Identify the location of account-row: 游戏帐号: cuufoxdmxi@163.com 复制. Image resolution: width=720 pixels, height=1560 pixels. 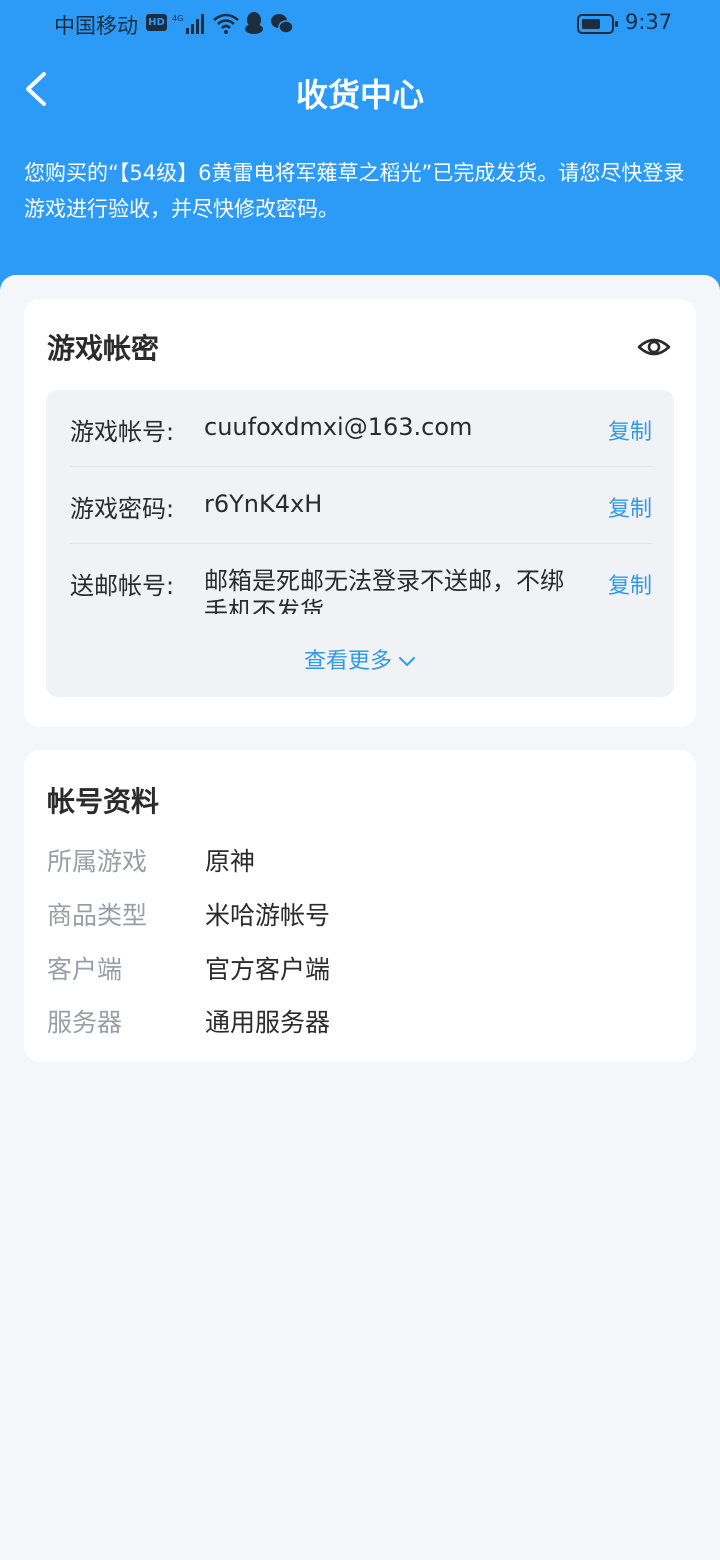
(361, 428).